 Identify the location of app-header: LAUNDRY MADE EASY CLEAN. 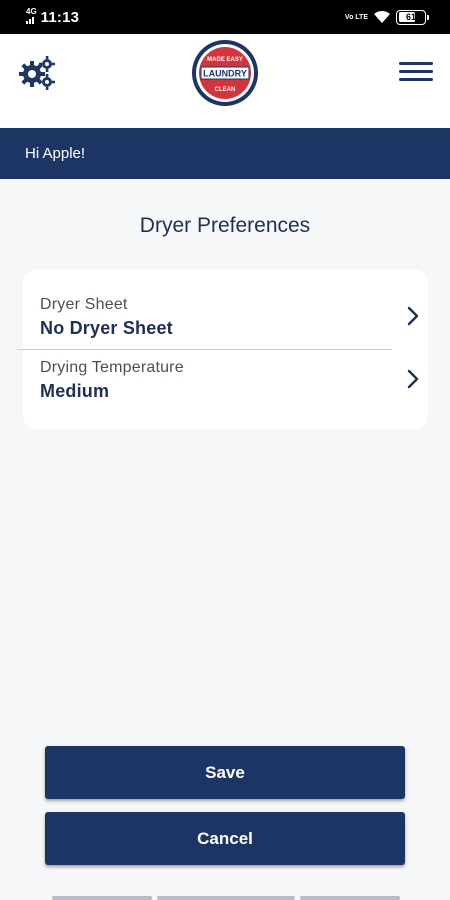
(225, 81).